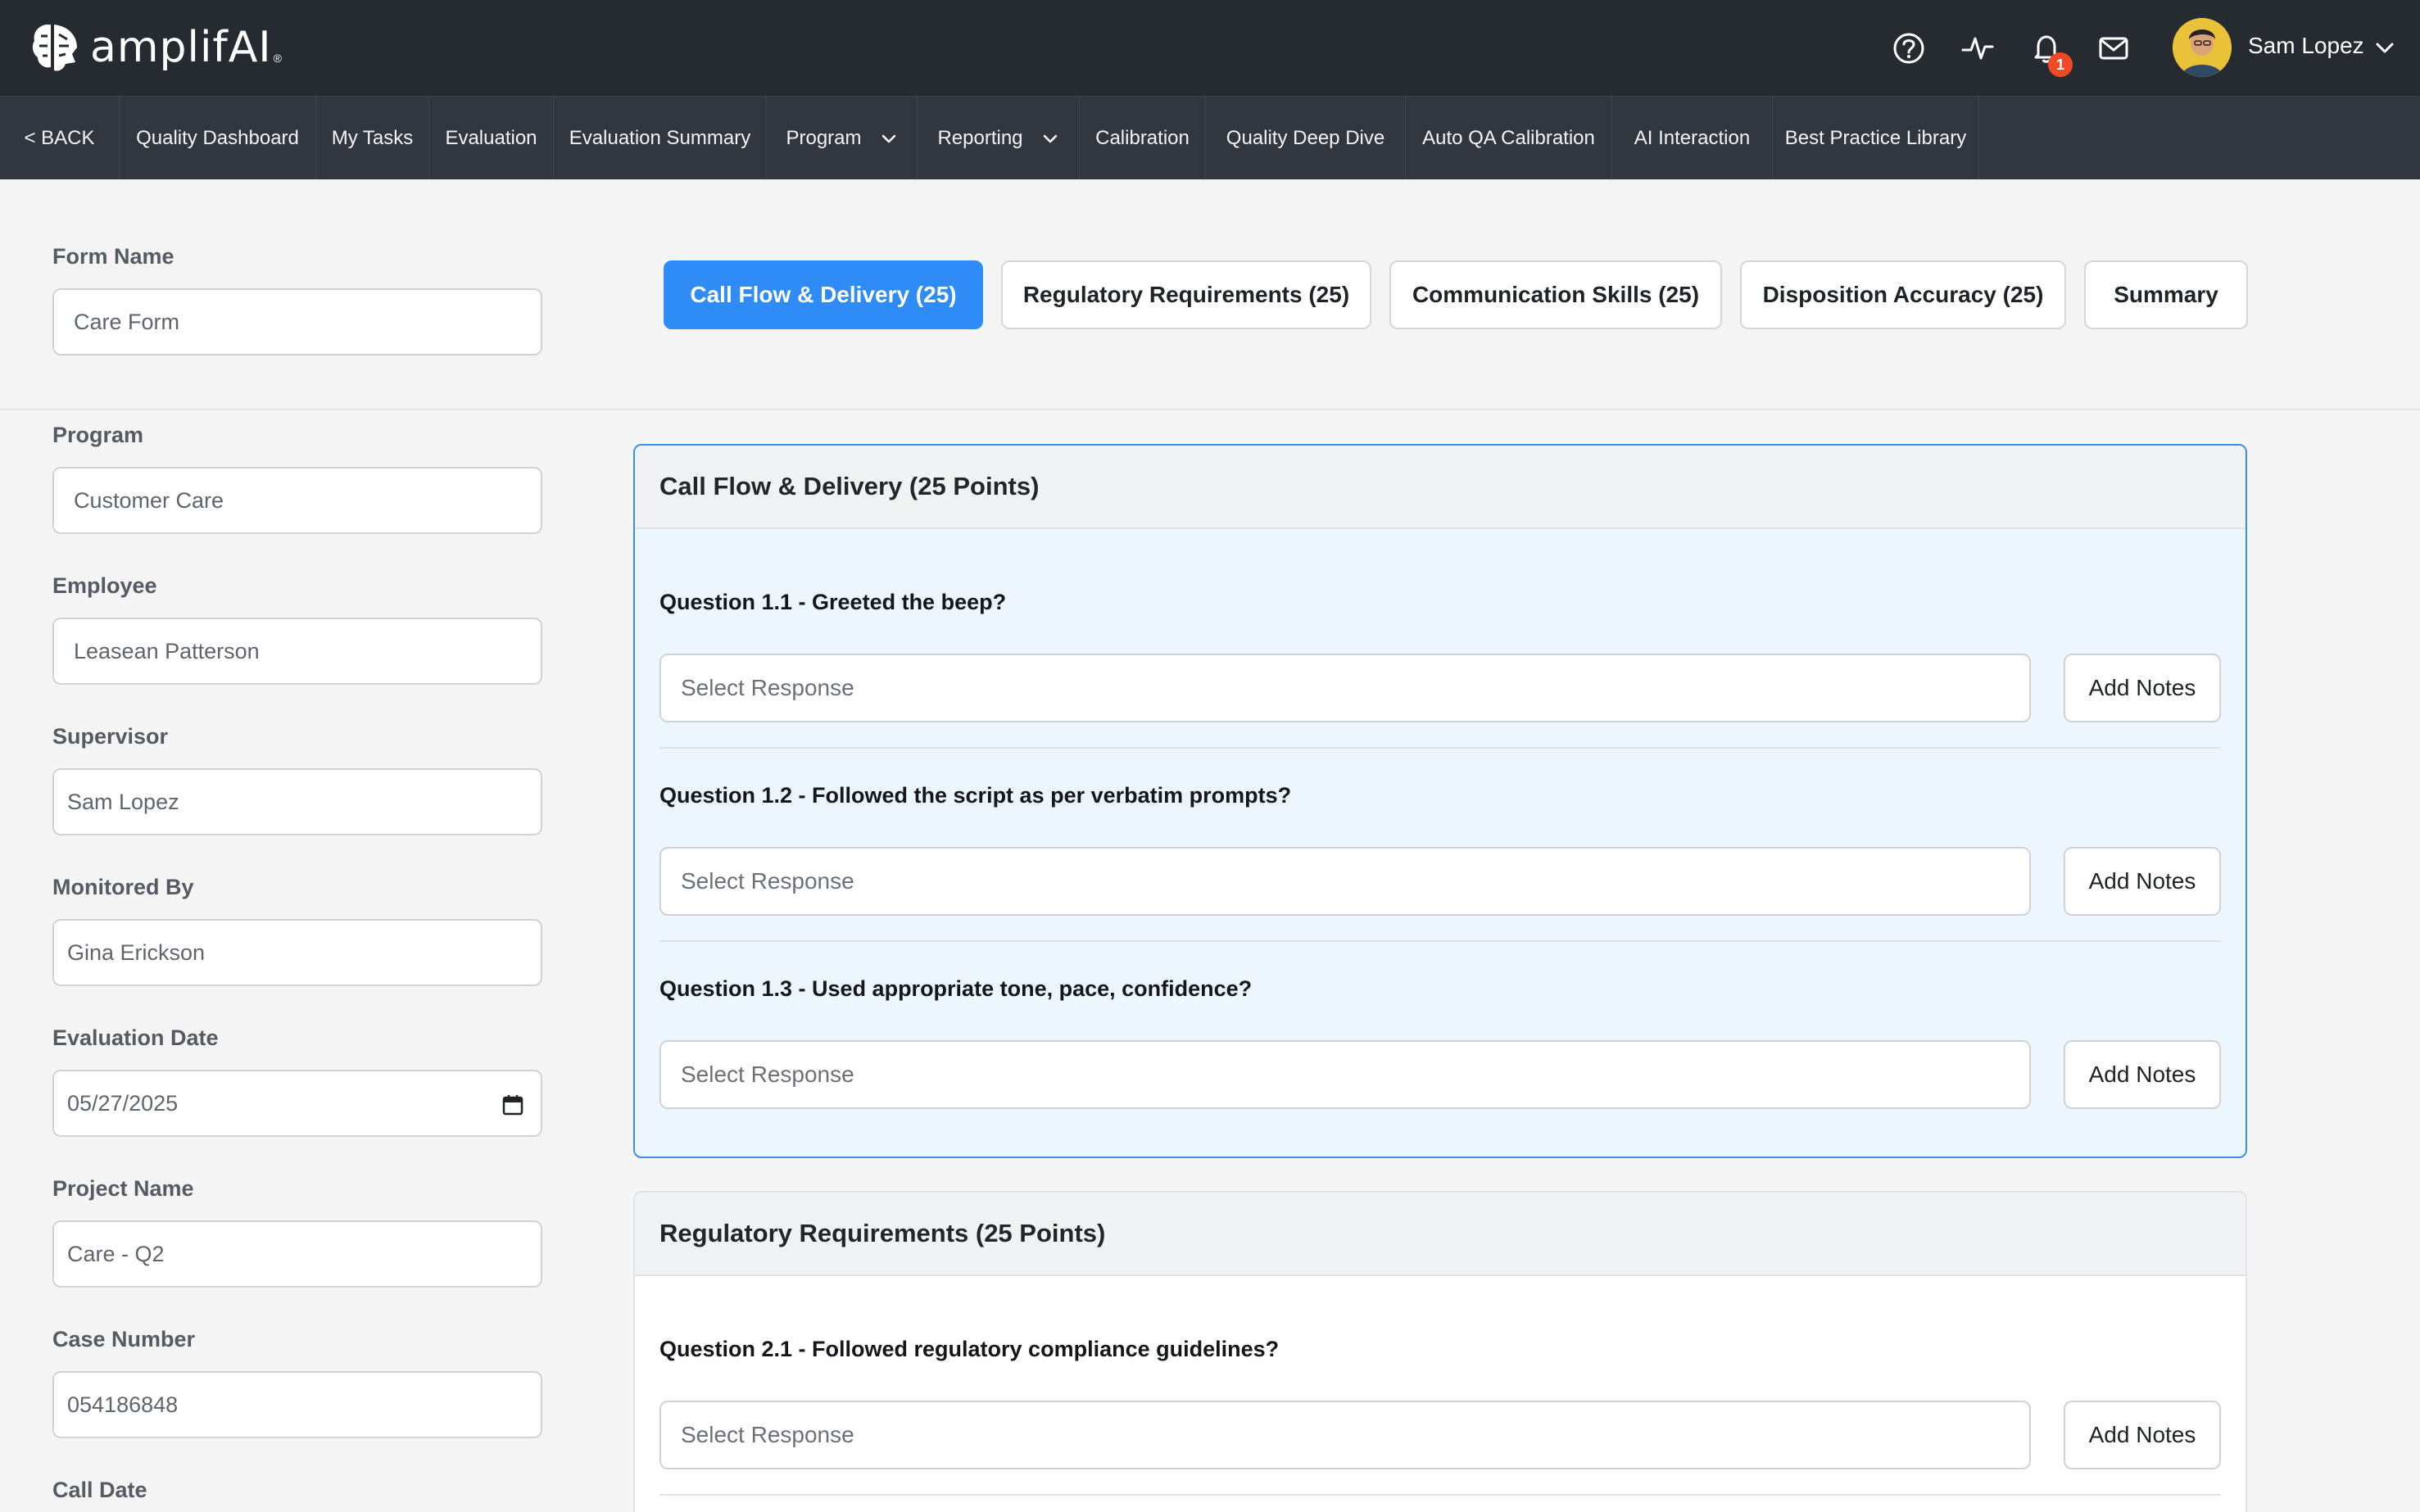 The height and width of the screenshot is (1512, 2420). What do you see at coordinates (1440, 1234) in the screenshot?
I see `section-title: Regulatory Requirements (25 Points)` at bounding box center [1440, 1234].